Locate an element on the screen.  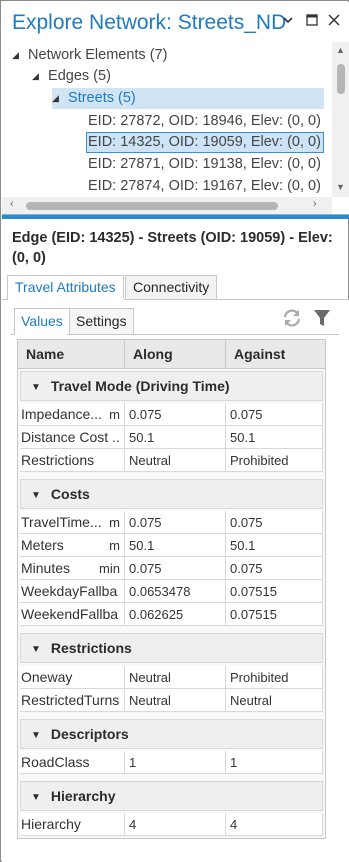
active-subtab-gap is located at coordinates (41, 334).